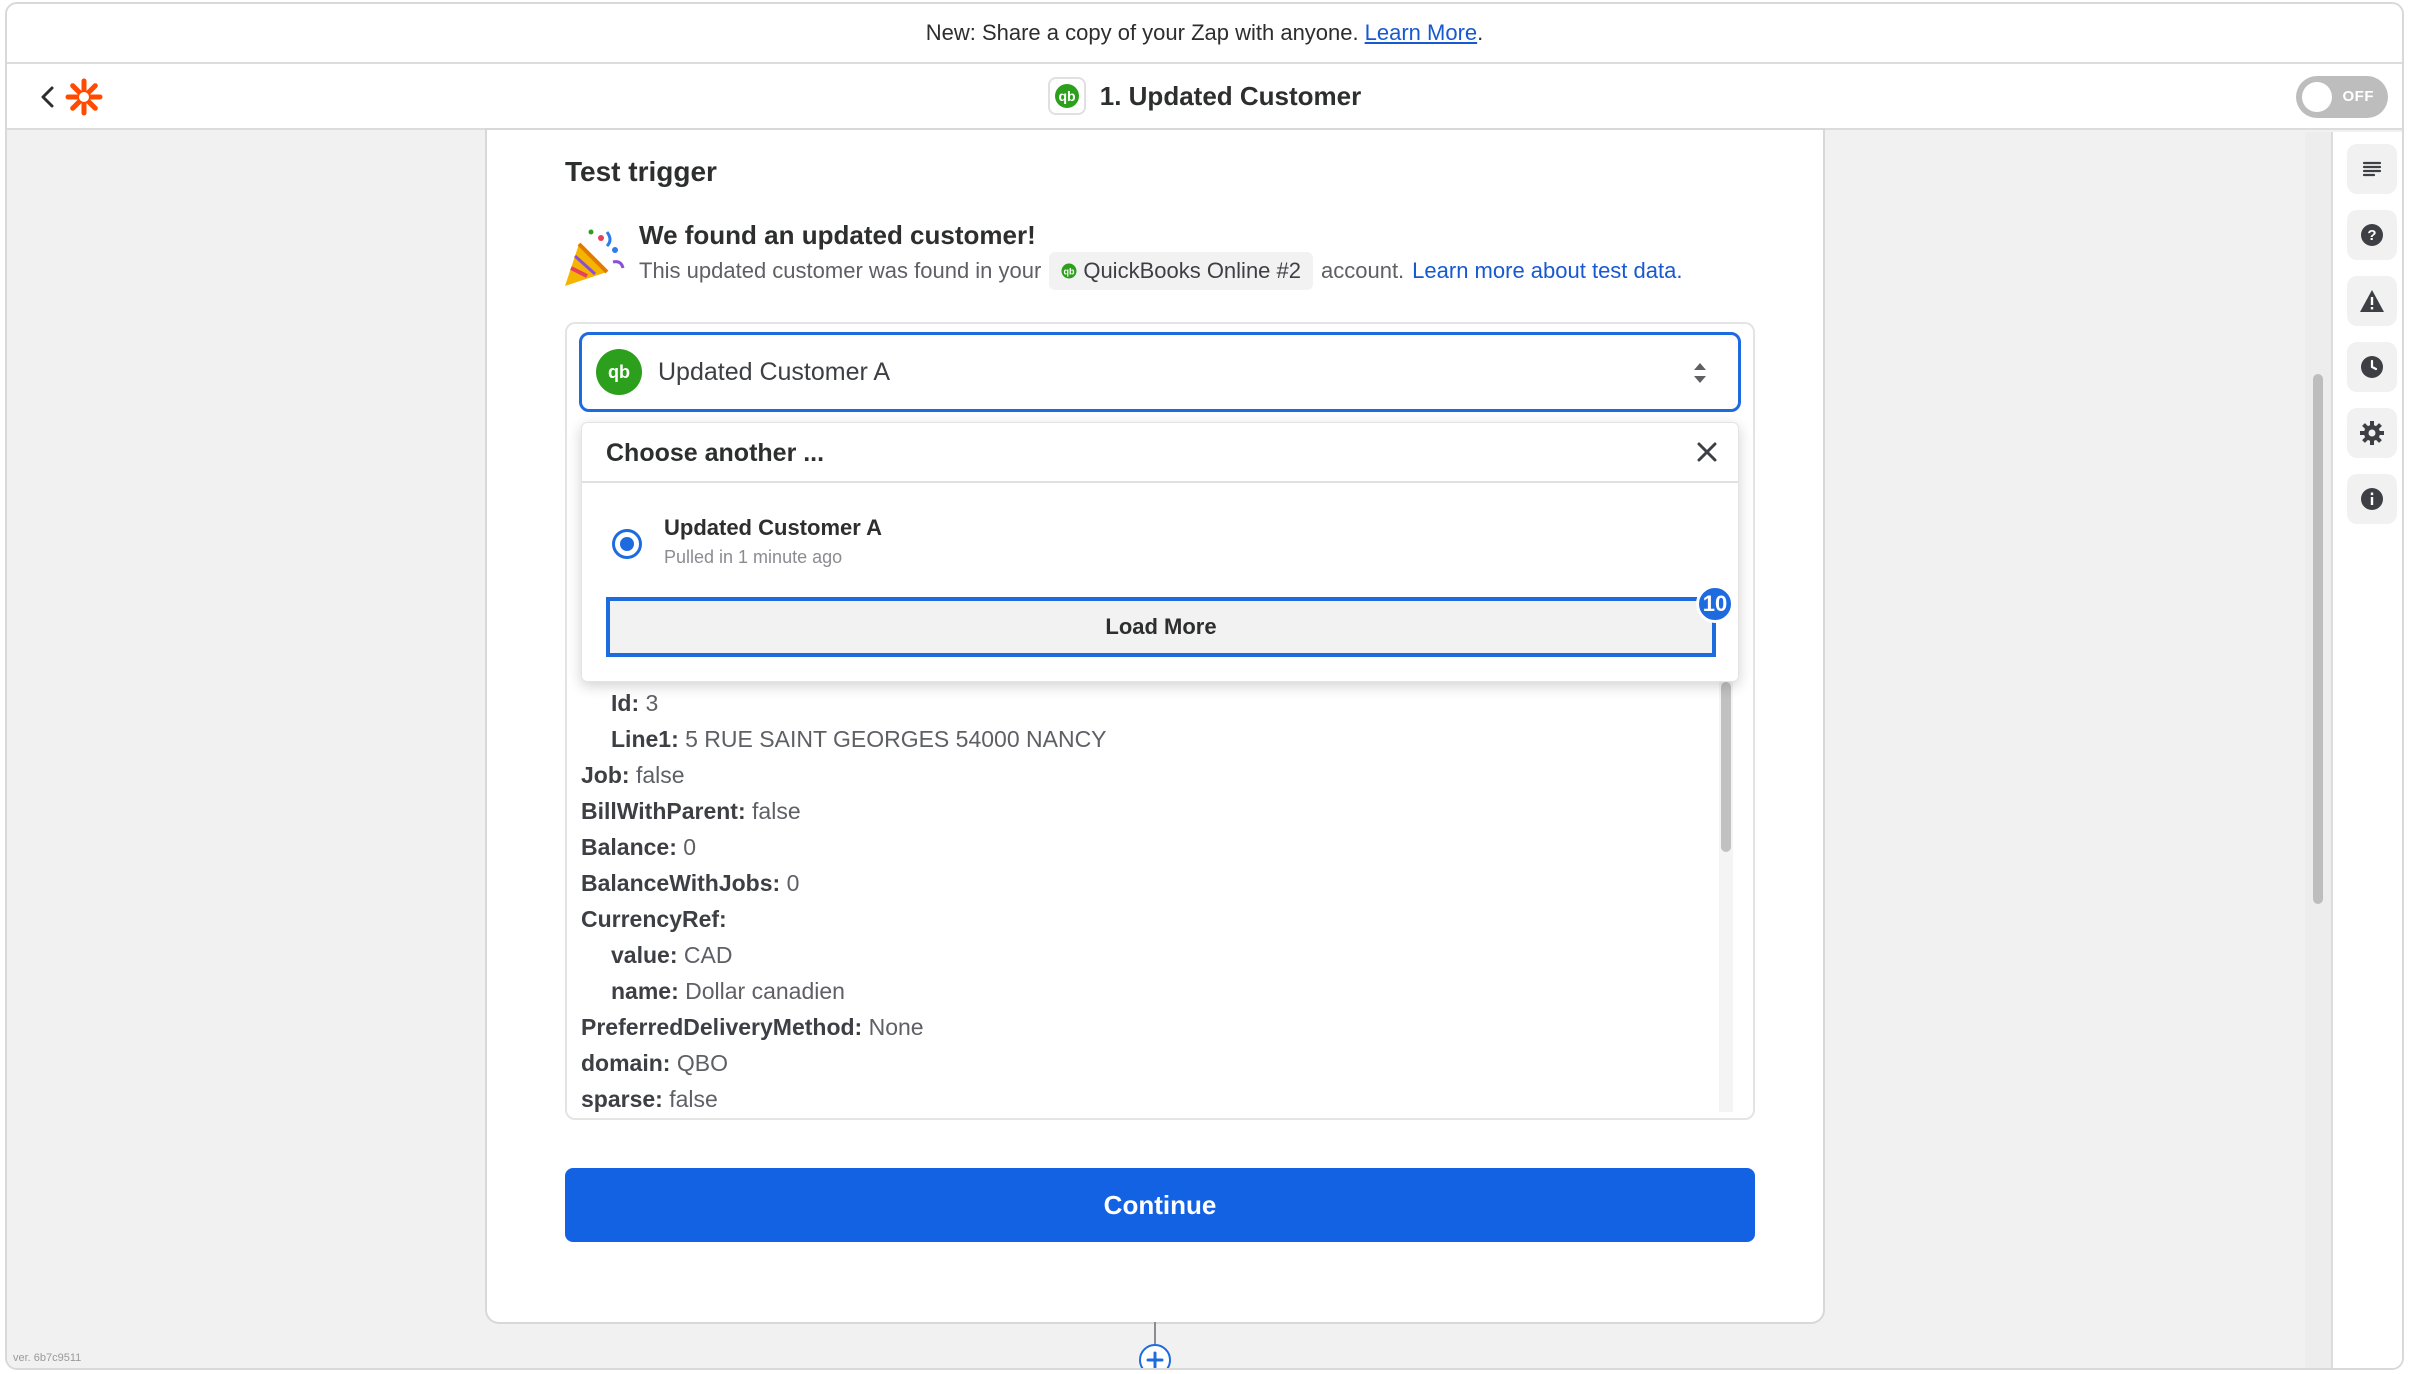 This screenshot has width=2409, height=1374. What do you see at coordinates (2372, 367) in the screenshot?
I see `history-icon` at bounding box center [2372, 367].